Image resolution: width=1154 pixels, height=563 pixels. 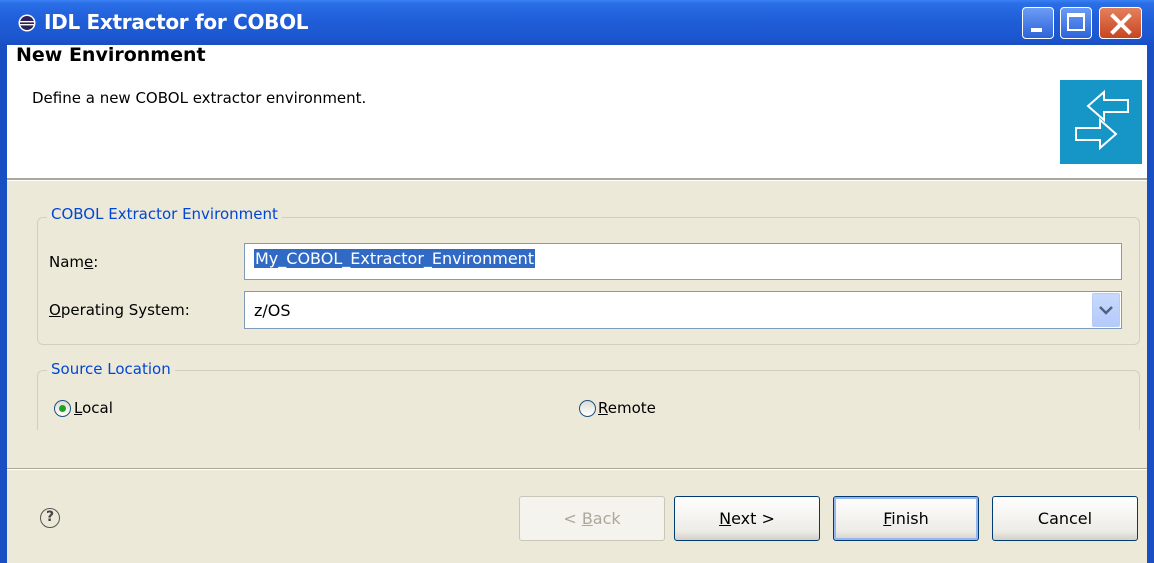 What do you see at coordinates (683, 310) in the screenshot?
I see `os-select: z/OS` at bounding box center [683, 310].